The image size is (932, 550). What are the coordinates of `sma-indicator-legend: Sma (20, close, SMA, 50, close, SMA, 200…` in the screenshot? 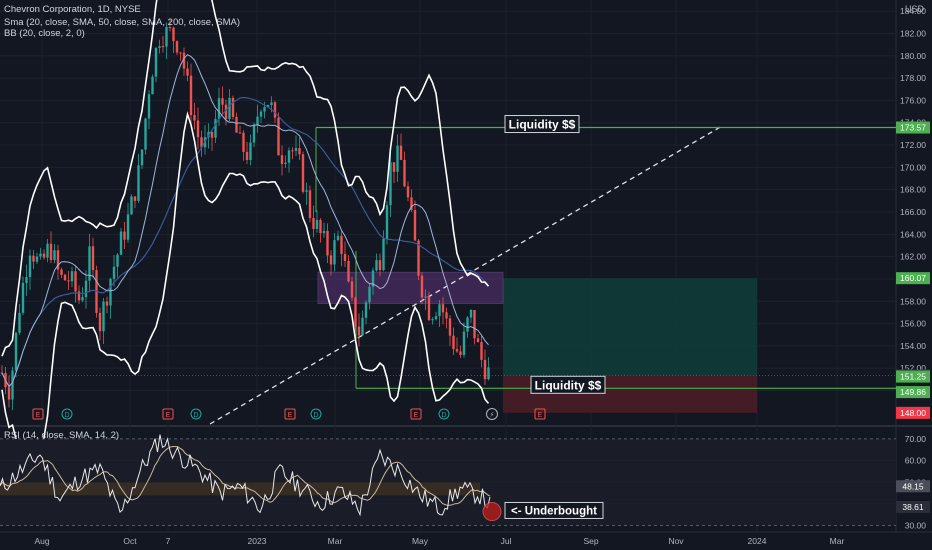 It's located at (122, 22).